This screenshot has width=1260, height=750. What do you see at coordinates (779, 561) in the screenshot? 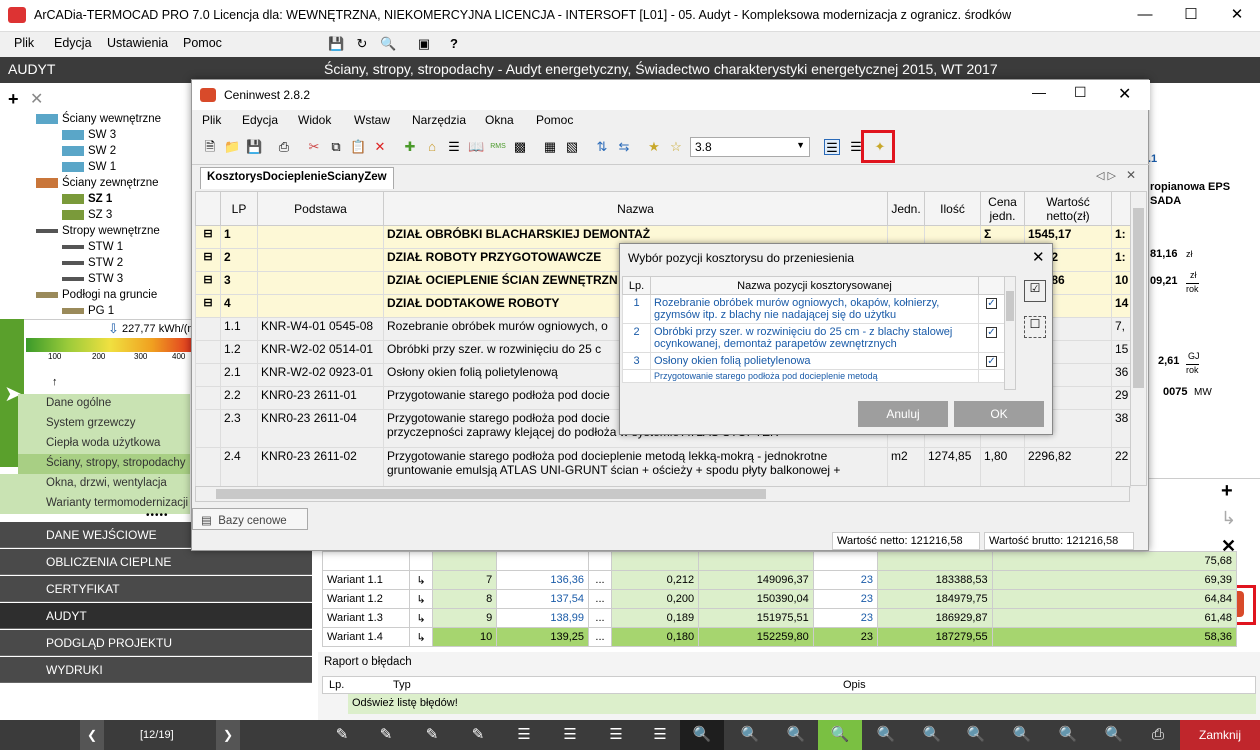
I see `variant-row: 75,68` at bounding box center [779, 561].